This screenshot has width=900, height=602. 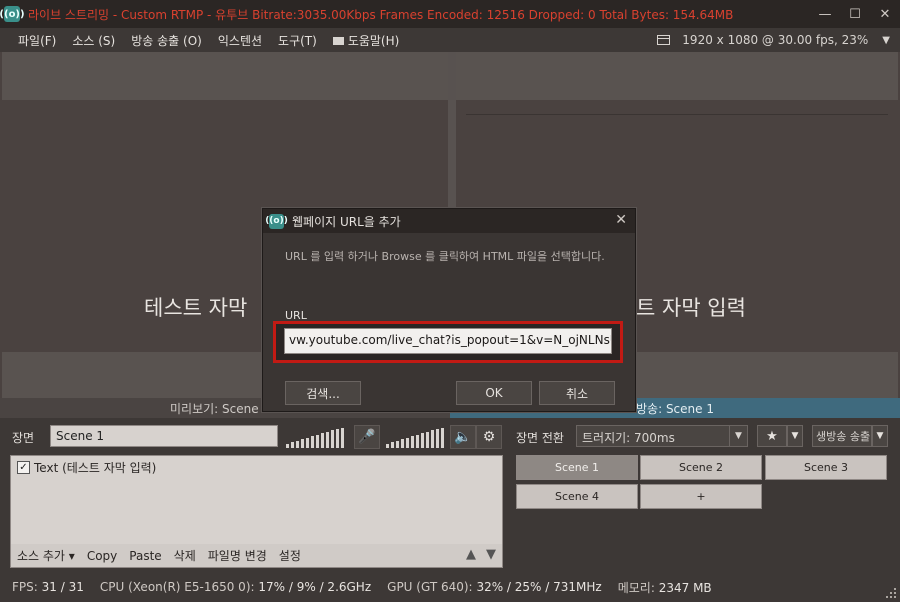 I want to click on scene-button: Scene 2, so click(x=701, y=467).